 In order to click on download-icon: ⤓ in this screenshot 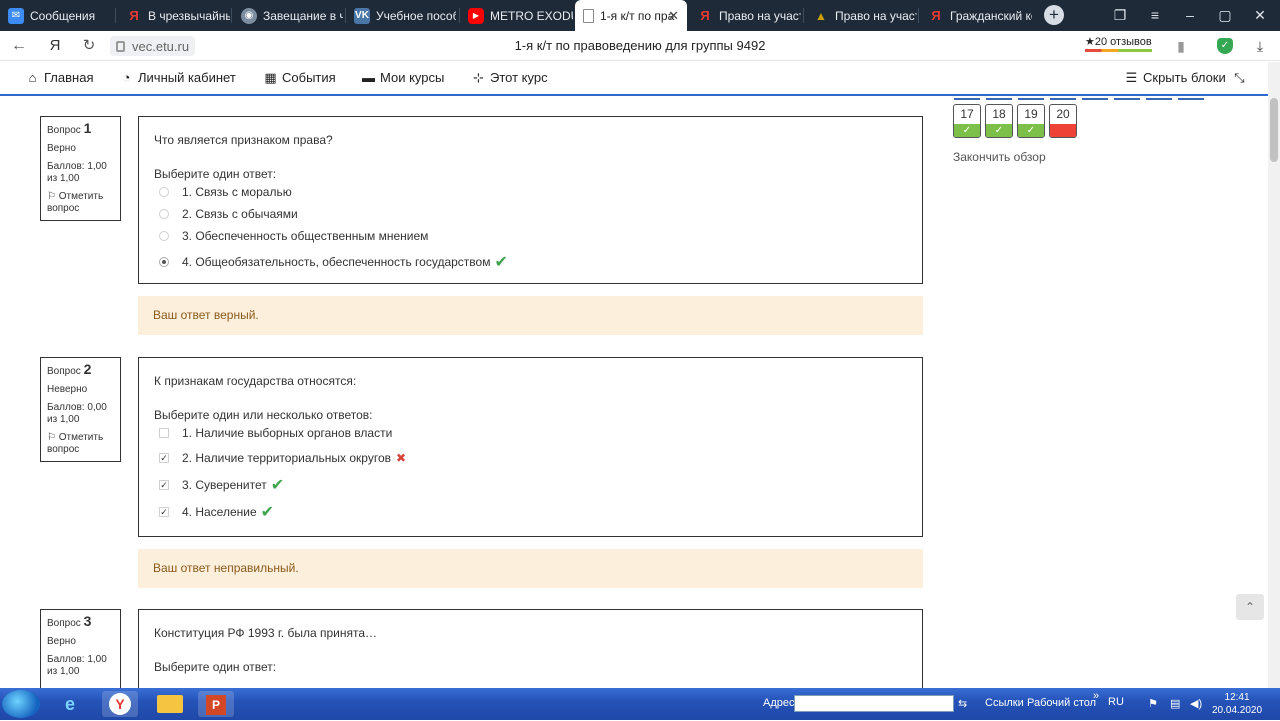, I will do `click(1260, 46)`.